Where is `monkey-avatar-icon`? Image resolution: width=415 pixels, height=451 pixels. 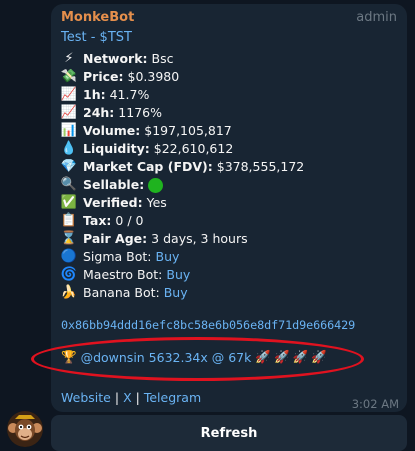
monkey-avatar-icon is located at coordinates (25, 429).